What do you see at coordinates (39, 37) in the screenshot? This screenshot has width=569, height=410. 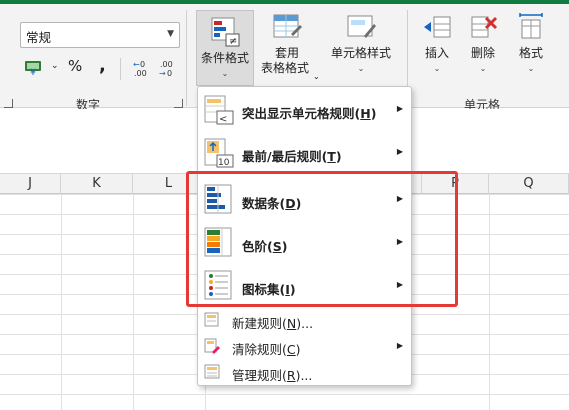 I see `number-format-value: 常规` at bounding box center [39, 37].